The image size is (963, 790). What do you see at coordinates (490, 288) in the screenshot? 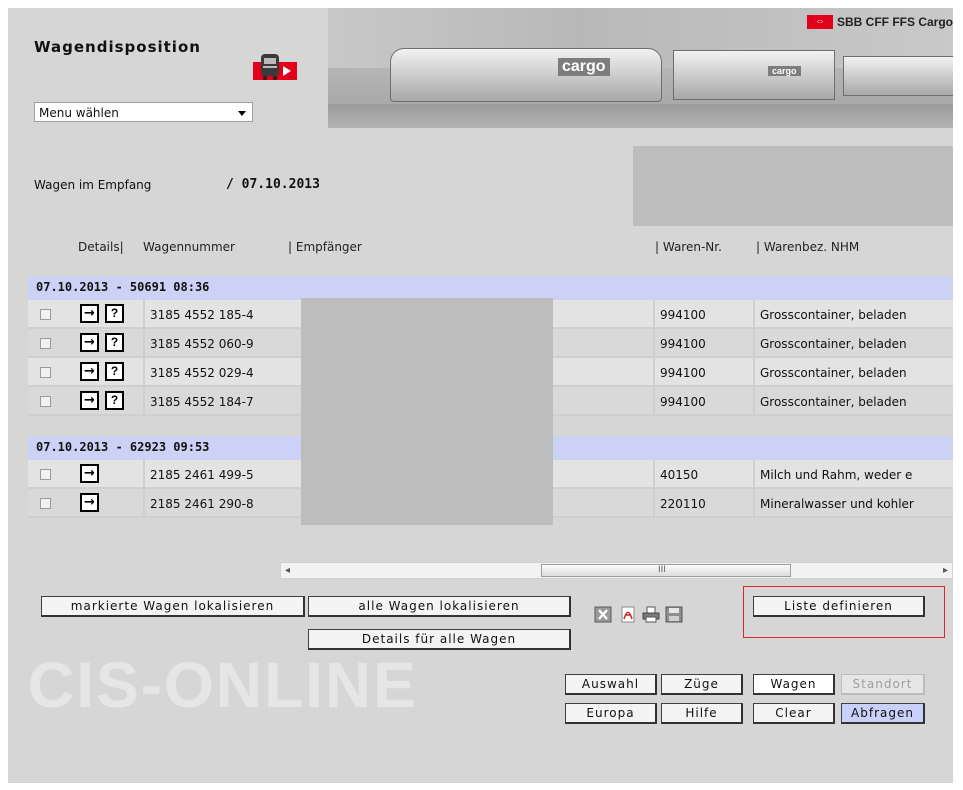
I see `group-header: 07.10.2013 - 50691 08:36` at bounding box center [490, 288].